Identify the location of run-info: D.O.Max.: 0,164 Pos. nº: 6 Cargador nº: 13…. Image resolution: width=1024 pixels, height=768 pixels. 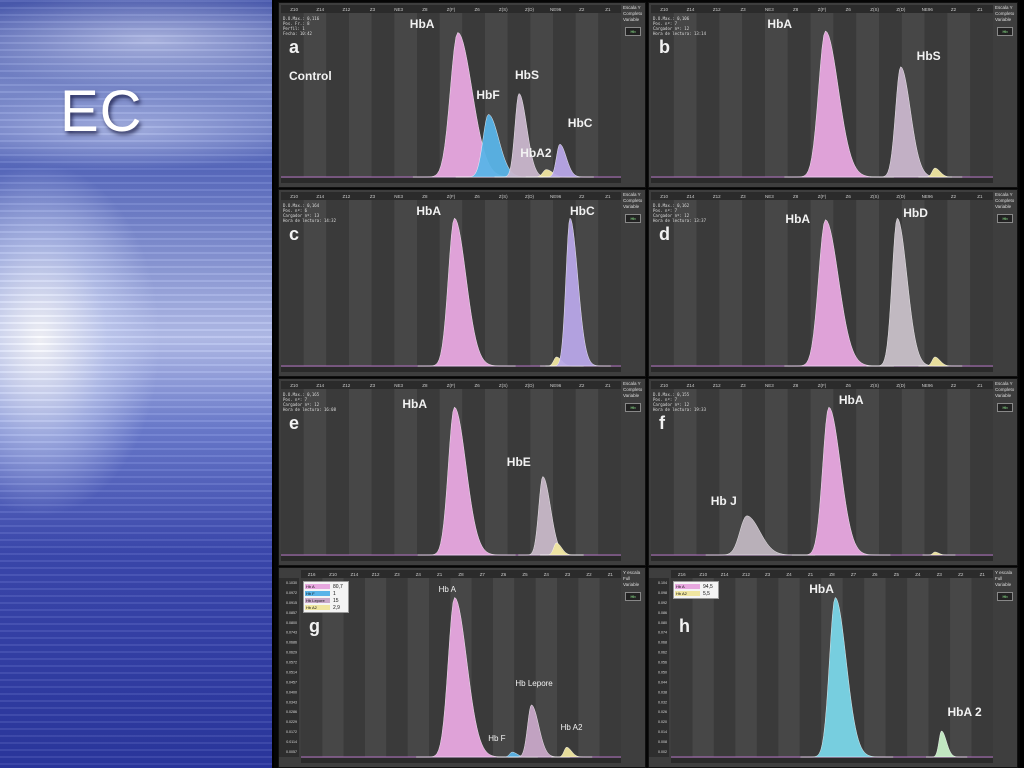
(309, 213).